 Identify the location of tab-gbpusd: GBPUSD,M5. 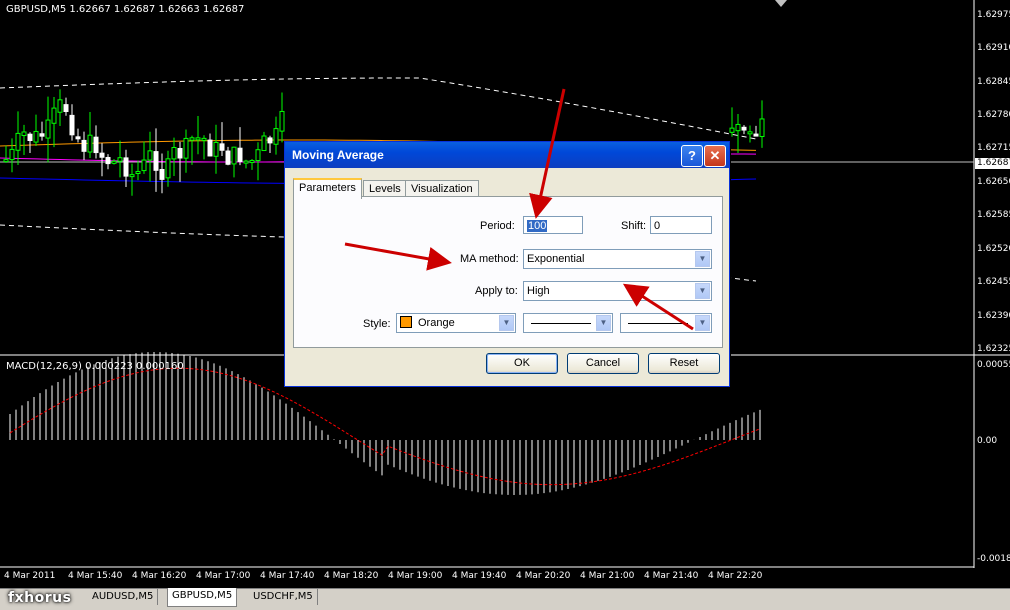
(202, 597).